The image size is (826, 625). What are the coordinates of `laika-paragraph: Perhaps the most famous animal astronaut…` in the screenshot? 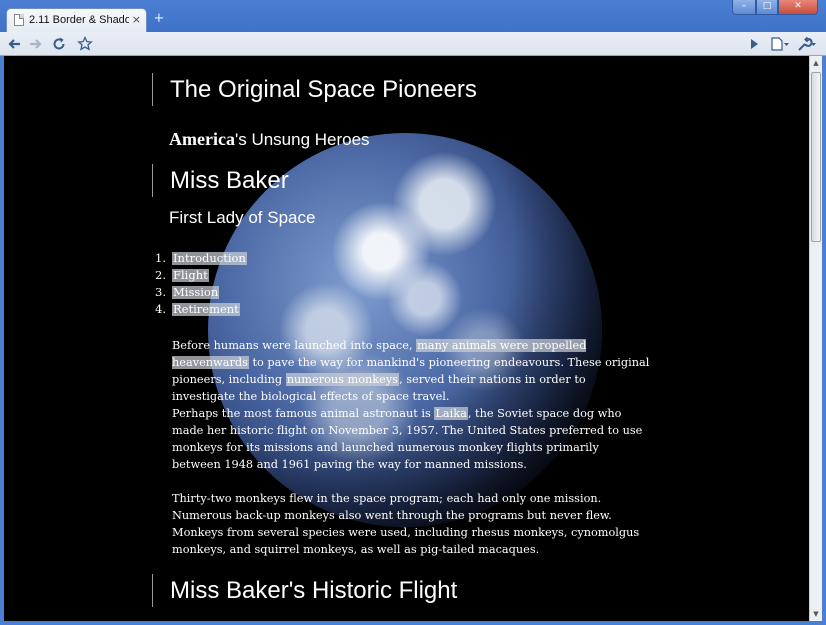 It's located at (407, 439).